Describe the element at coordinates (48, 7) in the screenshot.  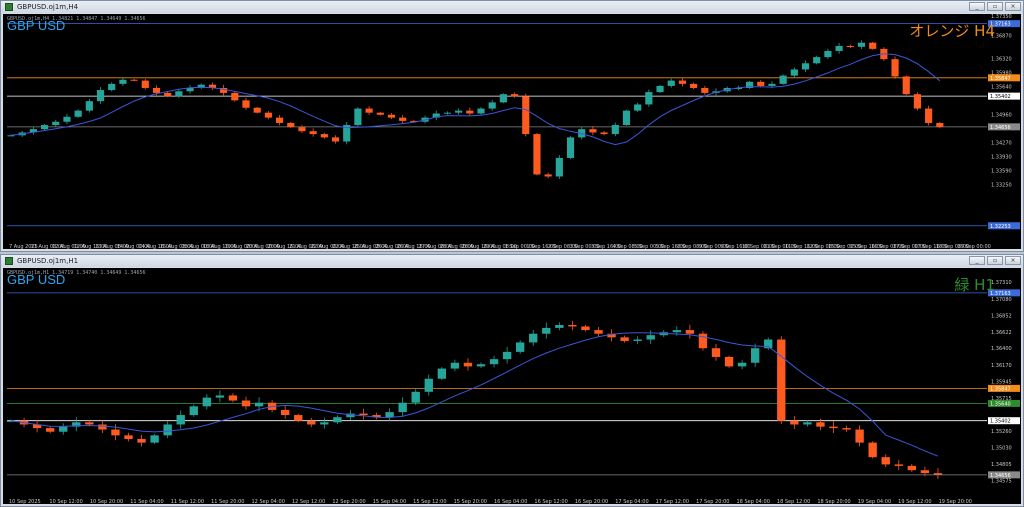
I see `window-title: GBPUSD.oj1m,H4` at that location.